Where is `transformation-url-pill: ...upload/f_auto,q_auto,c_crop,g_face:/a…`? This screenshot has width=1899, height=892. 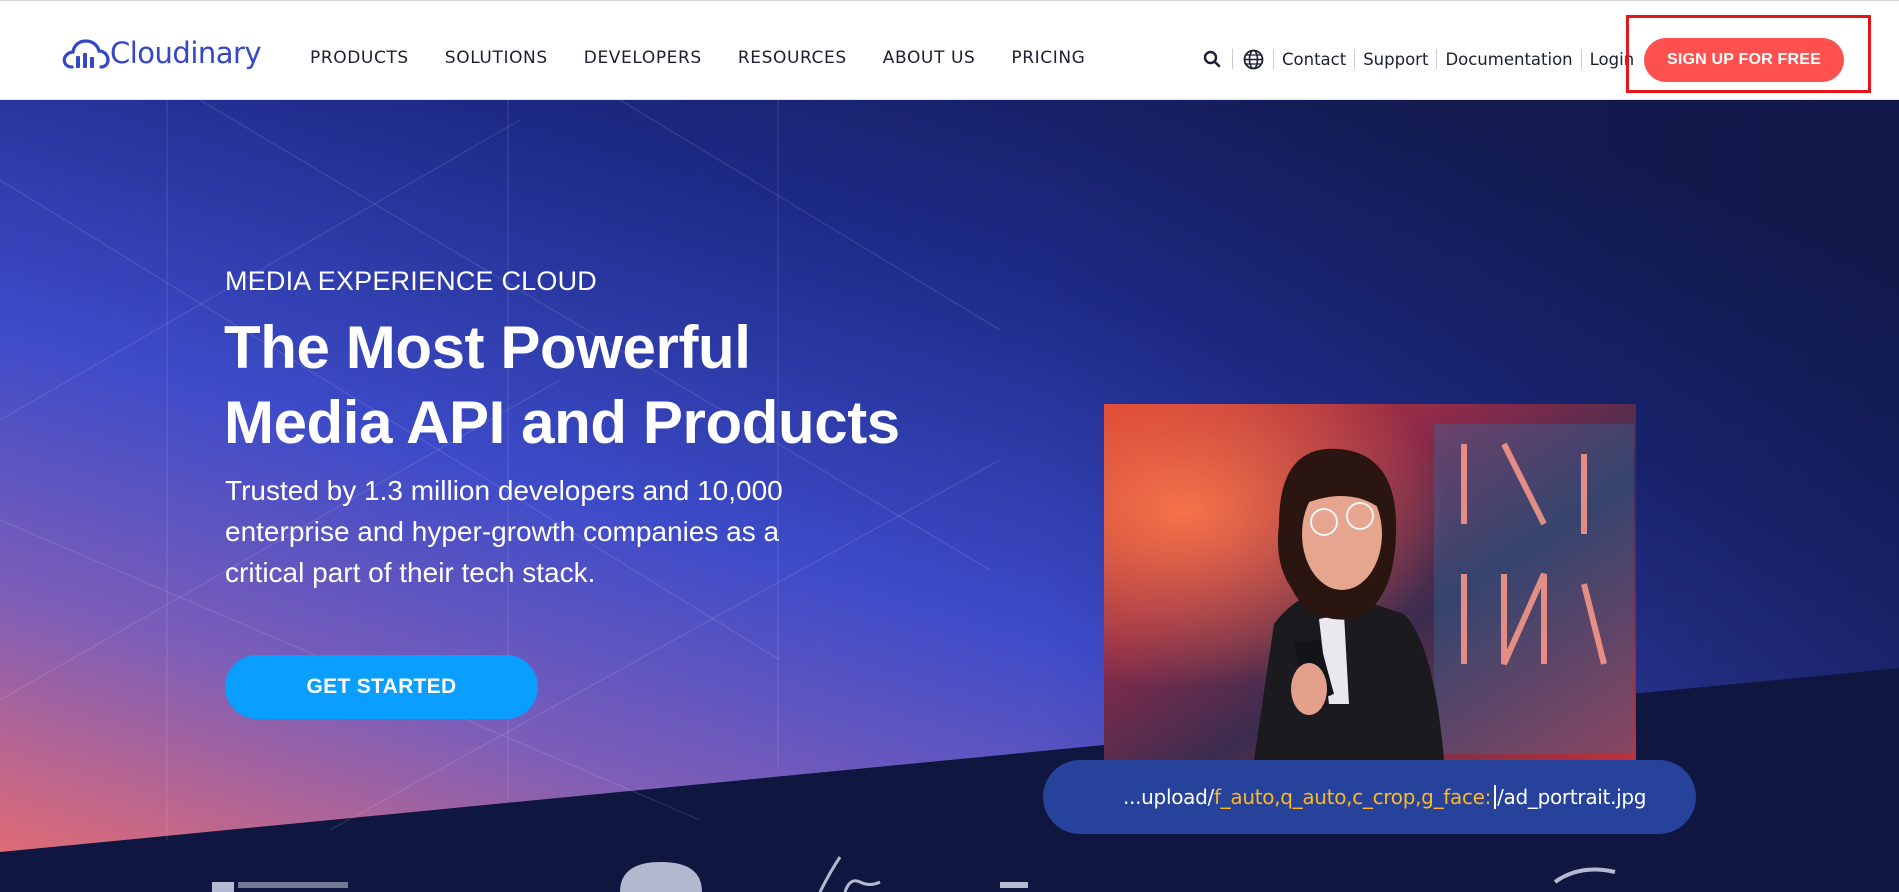
transformation-url-pill: ...upload/f_auto,q_auto,c_crop,g_face:/a… is located at coordinates (1369, 797).